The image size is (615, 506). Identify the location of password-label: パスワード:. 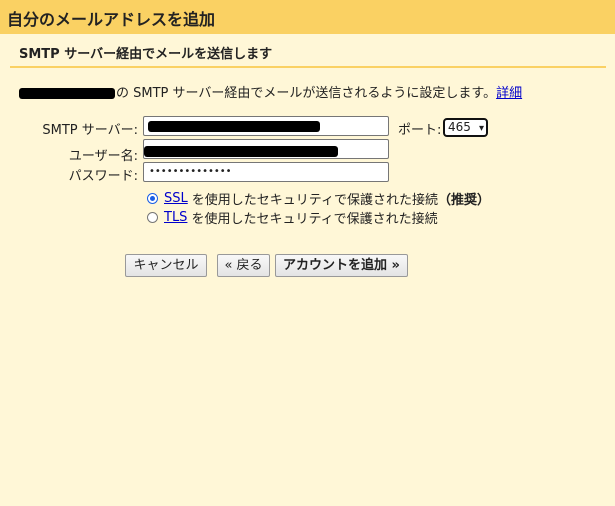
(103, 176).